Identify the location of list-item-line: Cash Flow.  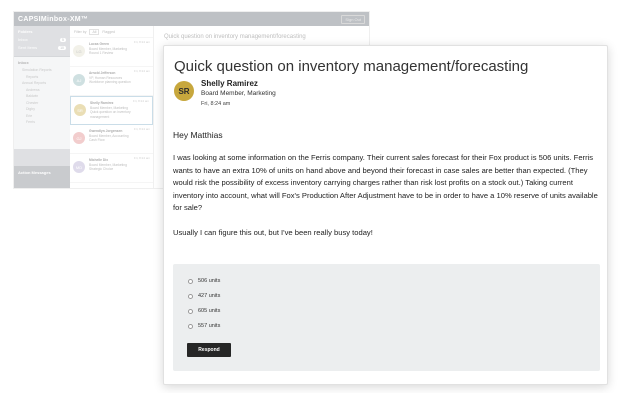
(97, 140).